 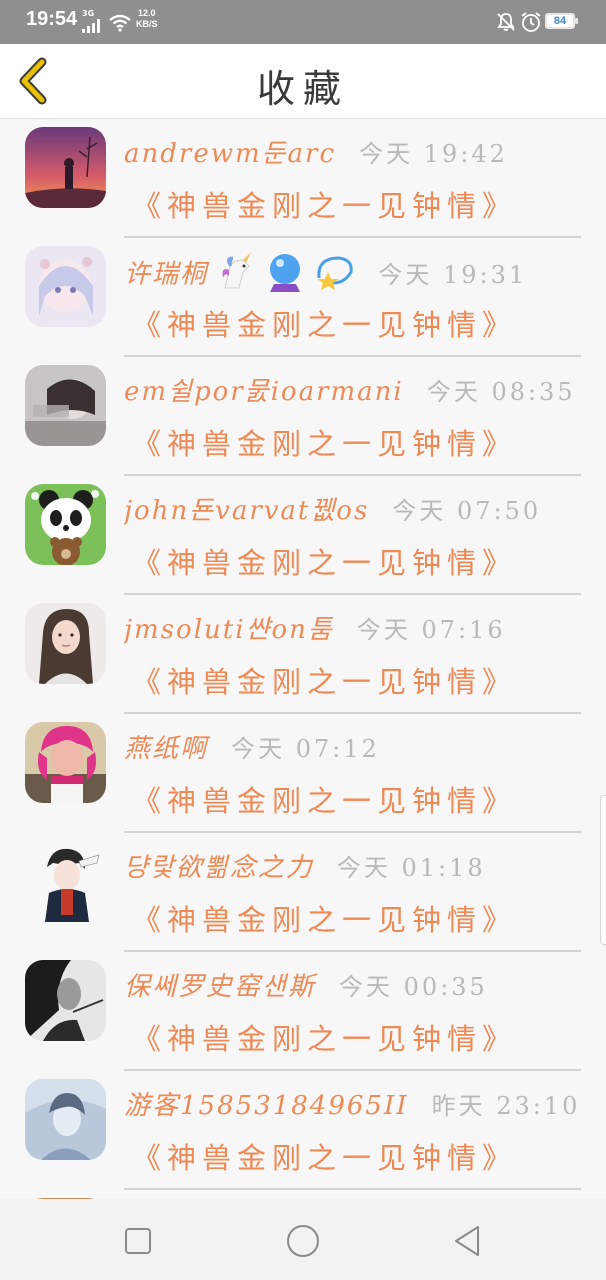 What do you see at coordinates (303, 892) in the screenshot?
I see `list-item: 댱랓欲뾞念之力 今天 01:18 《神兽金刚之一见钟情》` at bounding box center [303, 892].